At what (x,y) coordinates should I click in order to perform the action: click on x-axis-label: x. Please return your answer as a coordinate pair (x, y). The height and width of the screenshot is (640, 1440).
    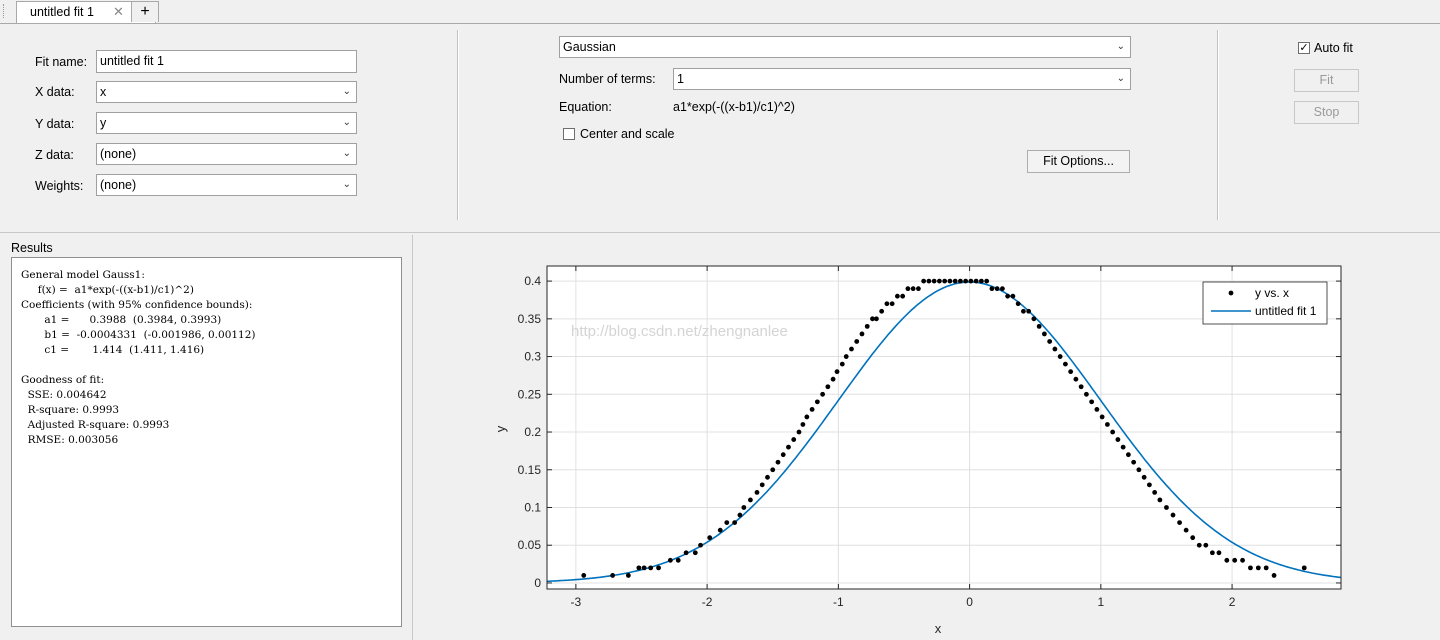
    Looking at the image, I should click on (938, 628).